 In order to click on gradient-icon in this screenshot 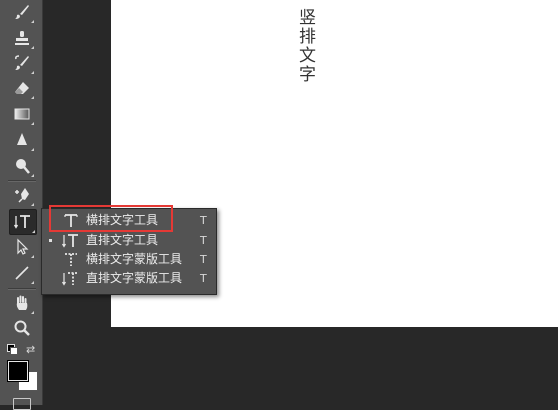, I will do `click(22, 114)`.